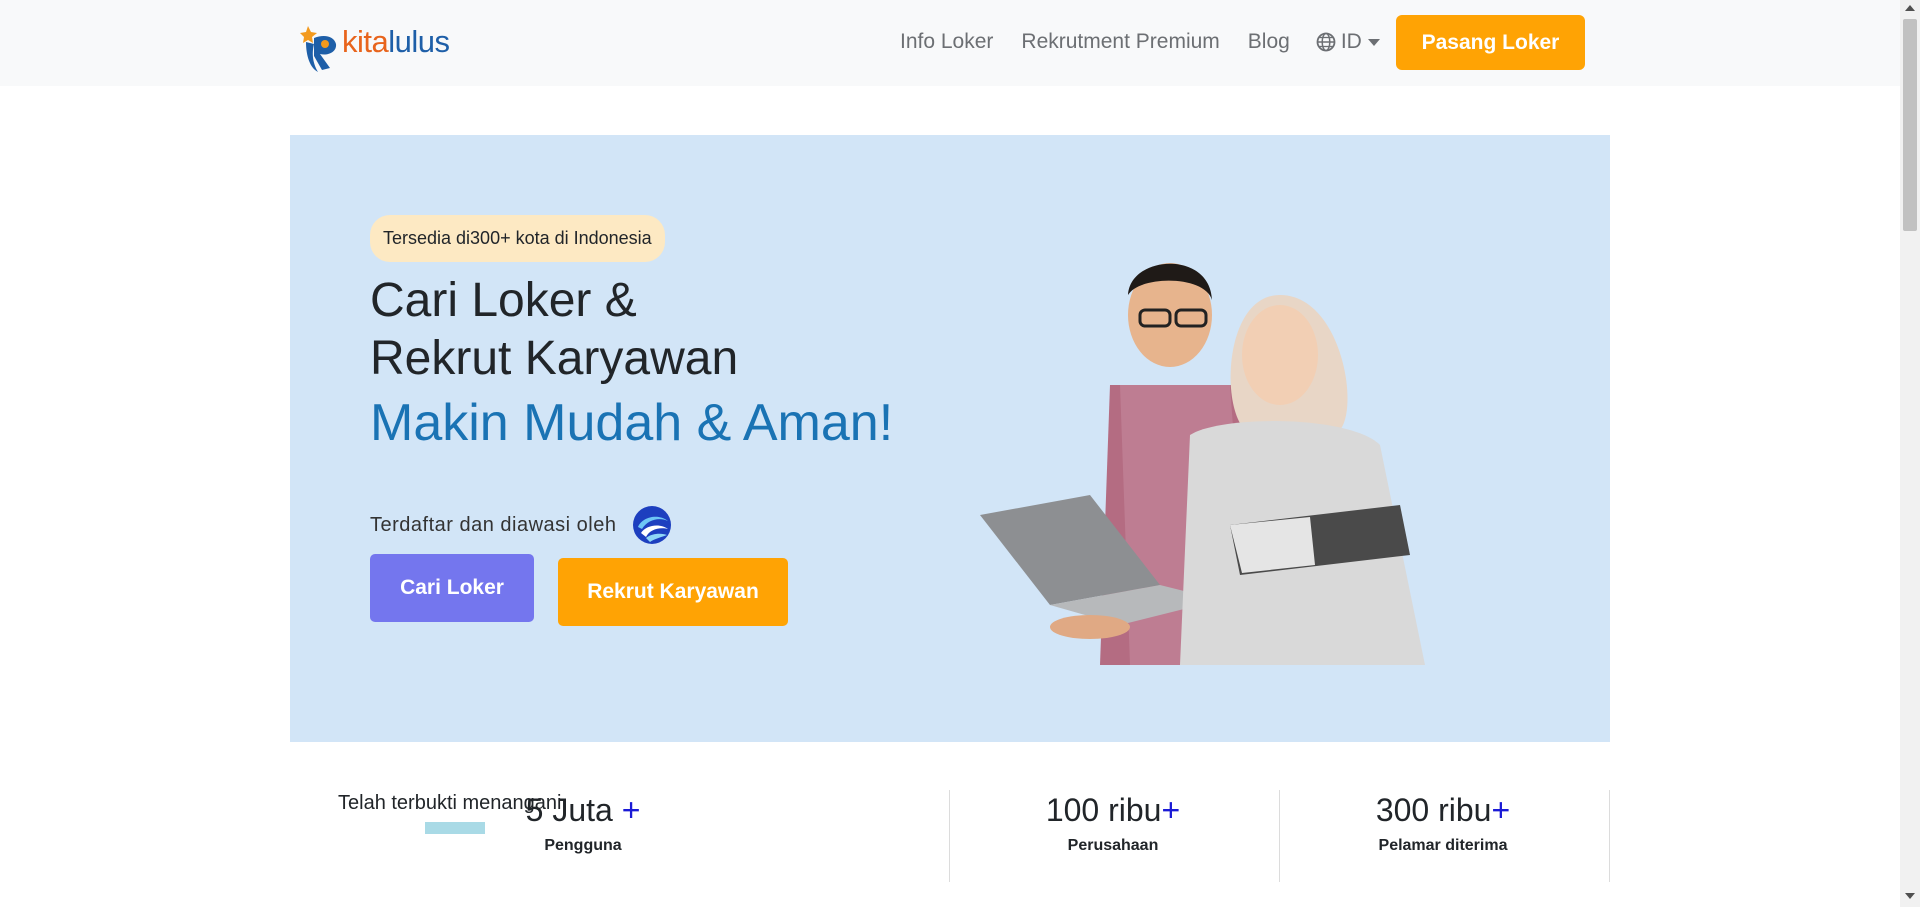  Describe the element at coordinates (1120, 42) in the screenshot. I see `nav-rekrutment-premium: Rekrutment Premium` at that location.